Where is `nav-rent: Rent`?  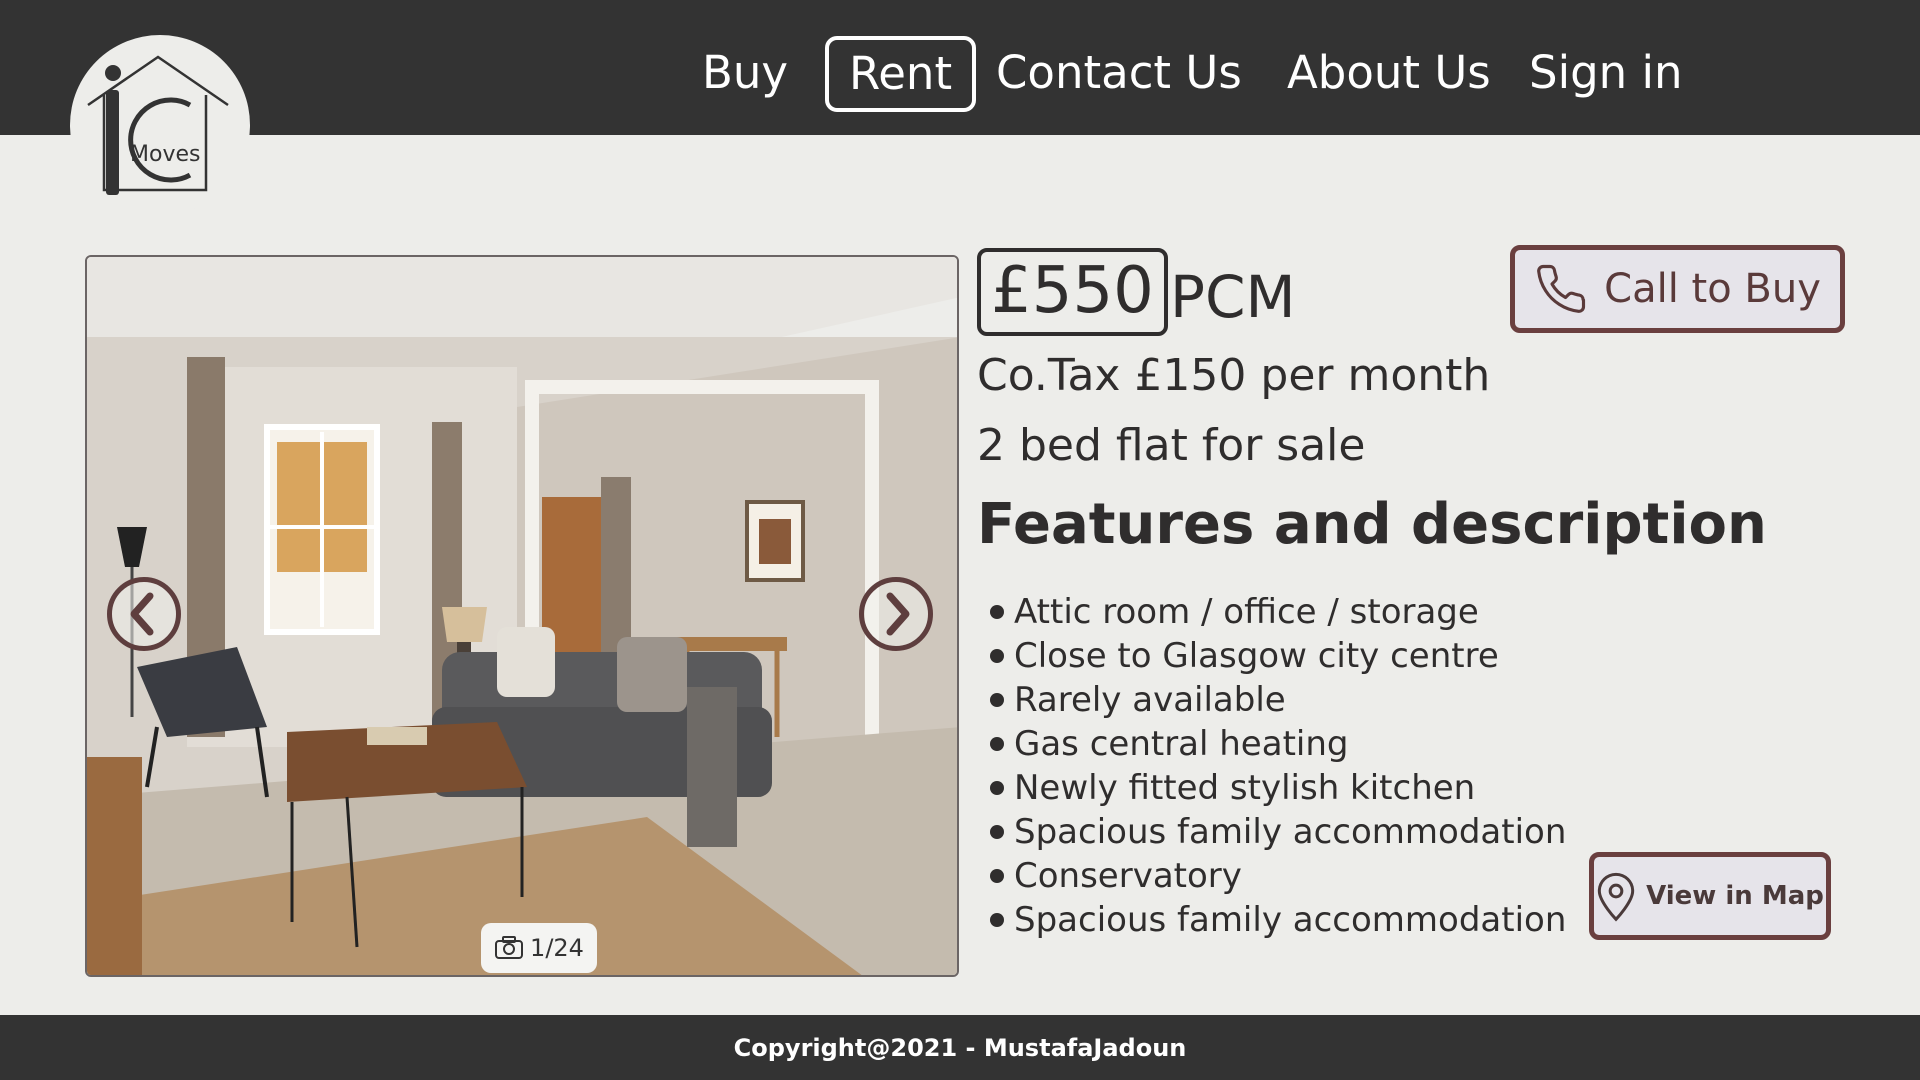 nav-rent: Rent is located at coordinates (901, 74).